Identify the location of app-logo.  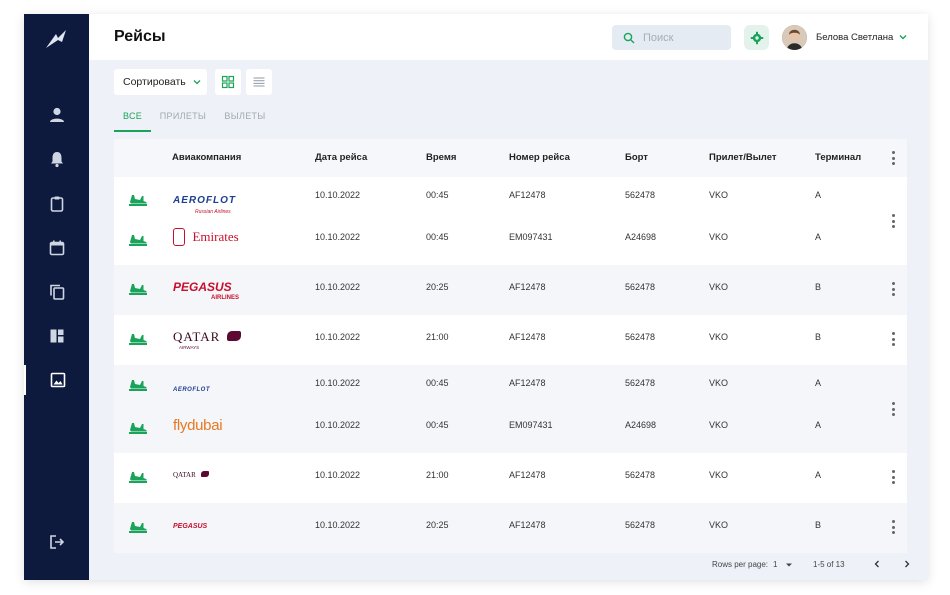
(56, 39).